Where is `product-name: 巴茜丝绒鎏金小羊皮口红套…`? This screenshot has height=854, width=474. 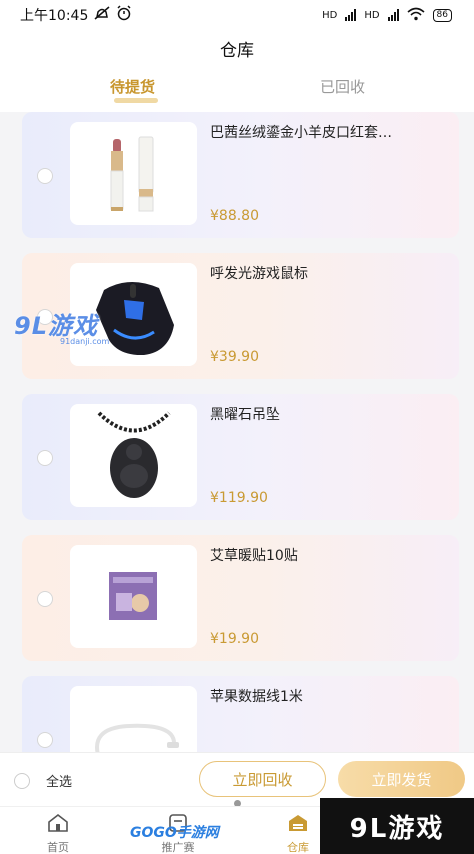 product-name: 巴茜丝绒鎏金小羊皮口红套… is located at coordinates (301, 133).